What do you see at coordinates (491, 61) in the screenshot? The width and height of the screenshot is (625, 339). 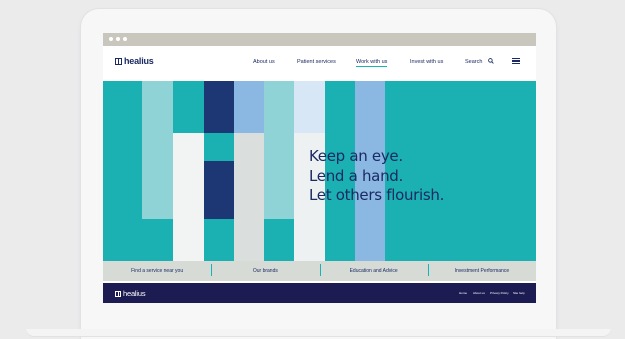 I see `search-icon` at bounding box center [491, 61].